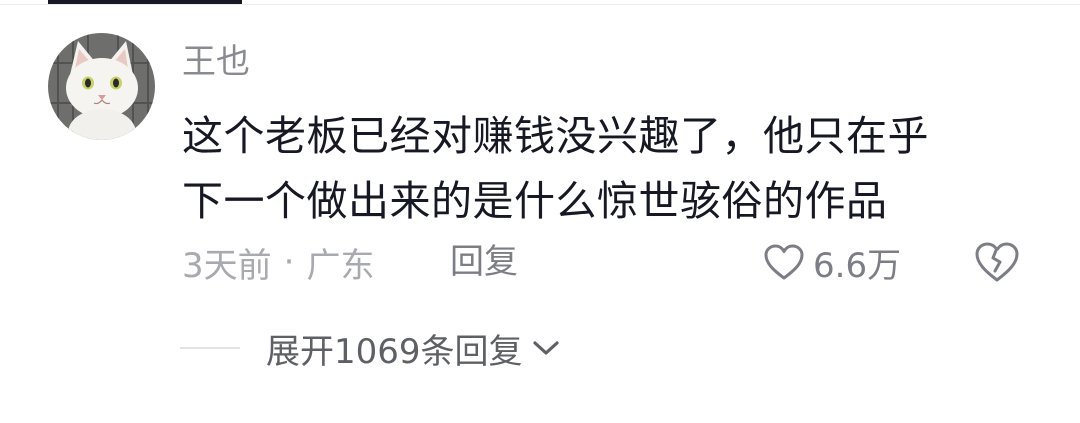  What do you see at coordinates (784, 262) in the screenshot?
I see `heart-outline-icon` at bounding box center [784, 262].